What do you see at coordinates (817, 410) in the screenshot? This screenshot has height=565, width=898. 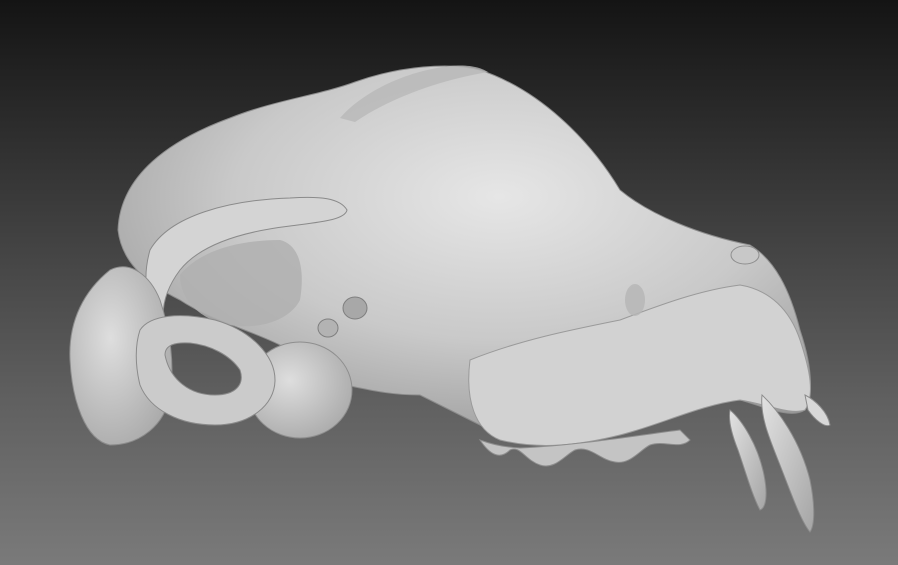 I see `incisor-tooth` at bounding box center [817, 410].